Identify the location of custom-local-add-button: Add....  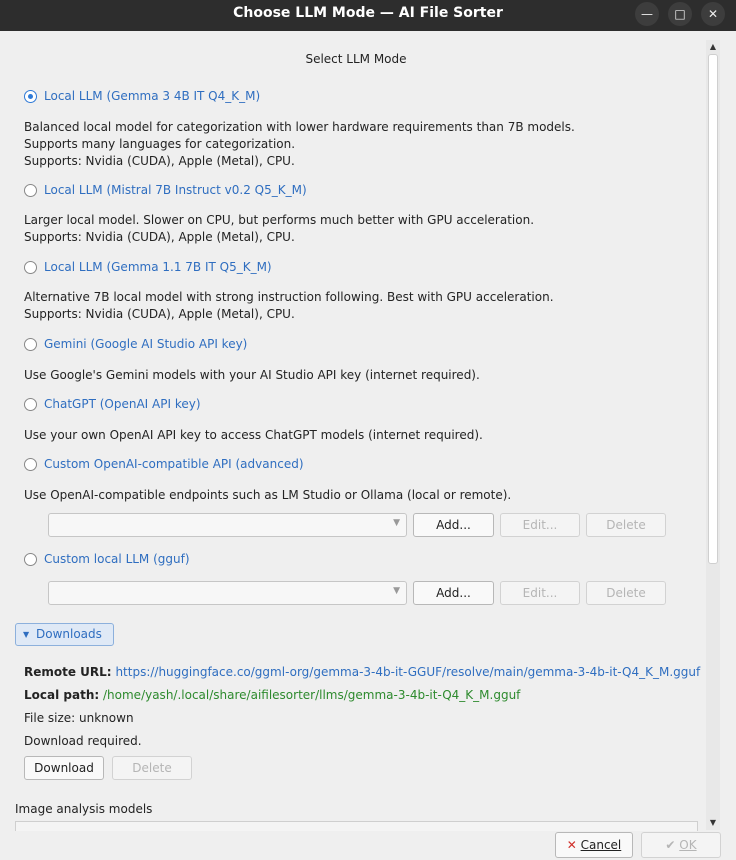
(453, 593).